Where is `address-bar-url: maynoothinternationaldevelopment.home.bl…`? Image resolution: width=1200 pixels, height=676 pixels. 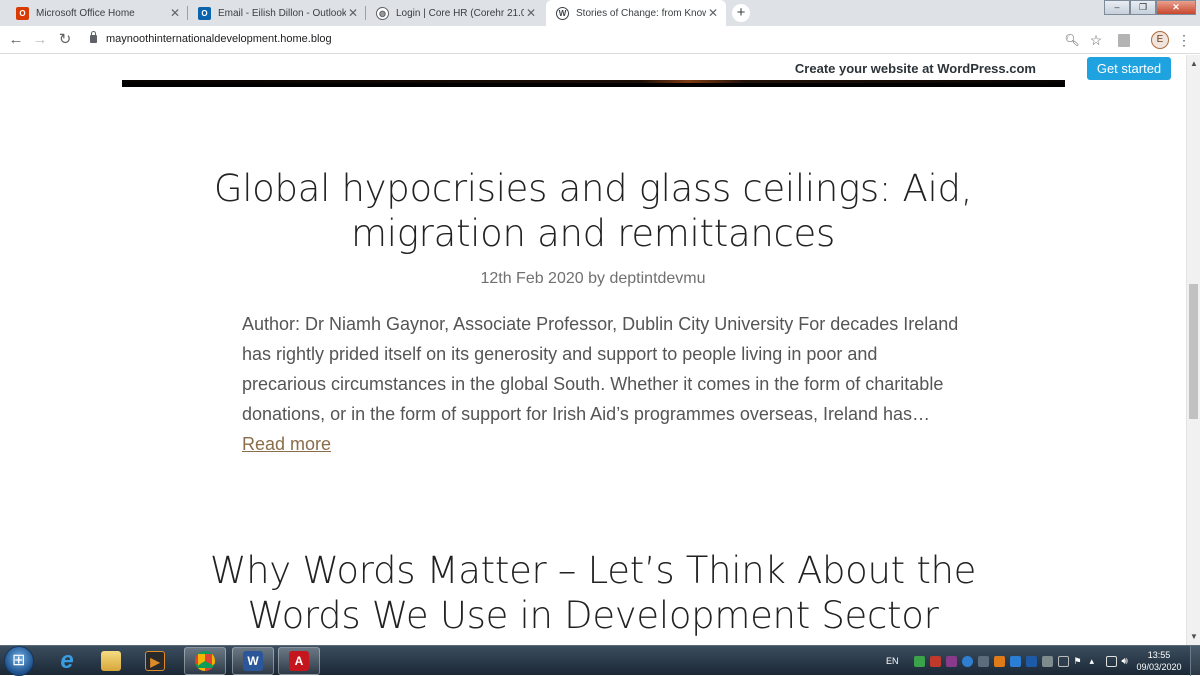
address-bar-url: maynoothinternationaldevelopment.home.bl… is located at coordinates (219, 39).